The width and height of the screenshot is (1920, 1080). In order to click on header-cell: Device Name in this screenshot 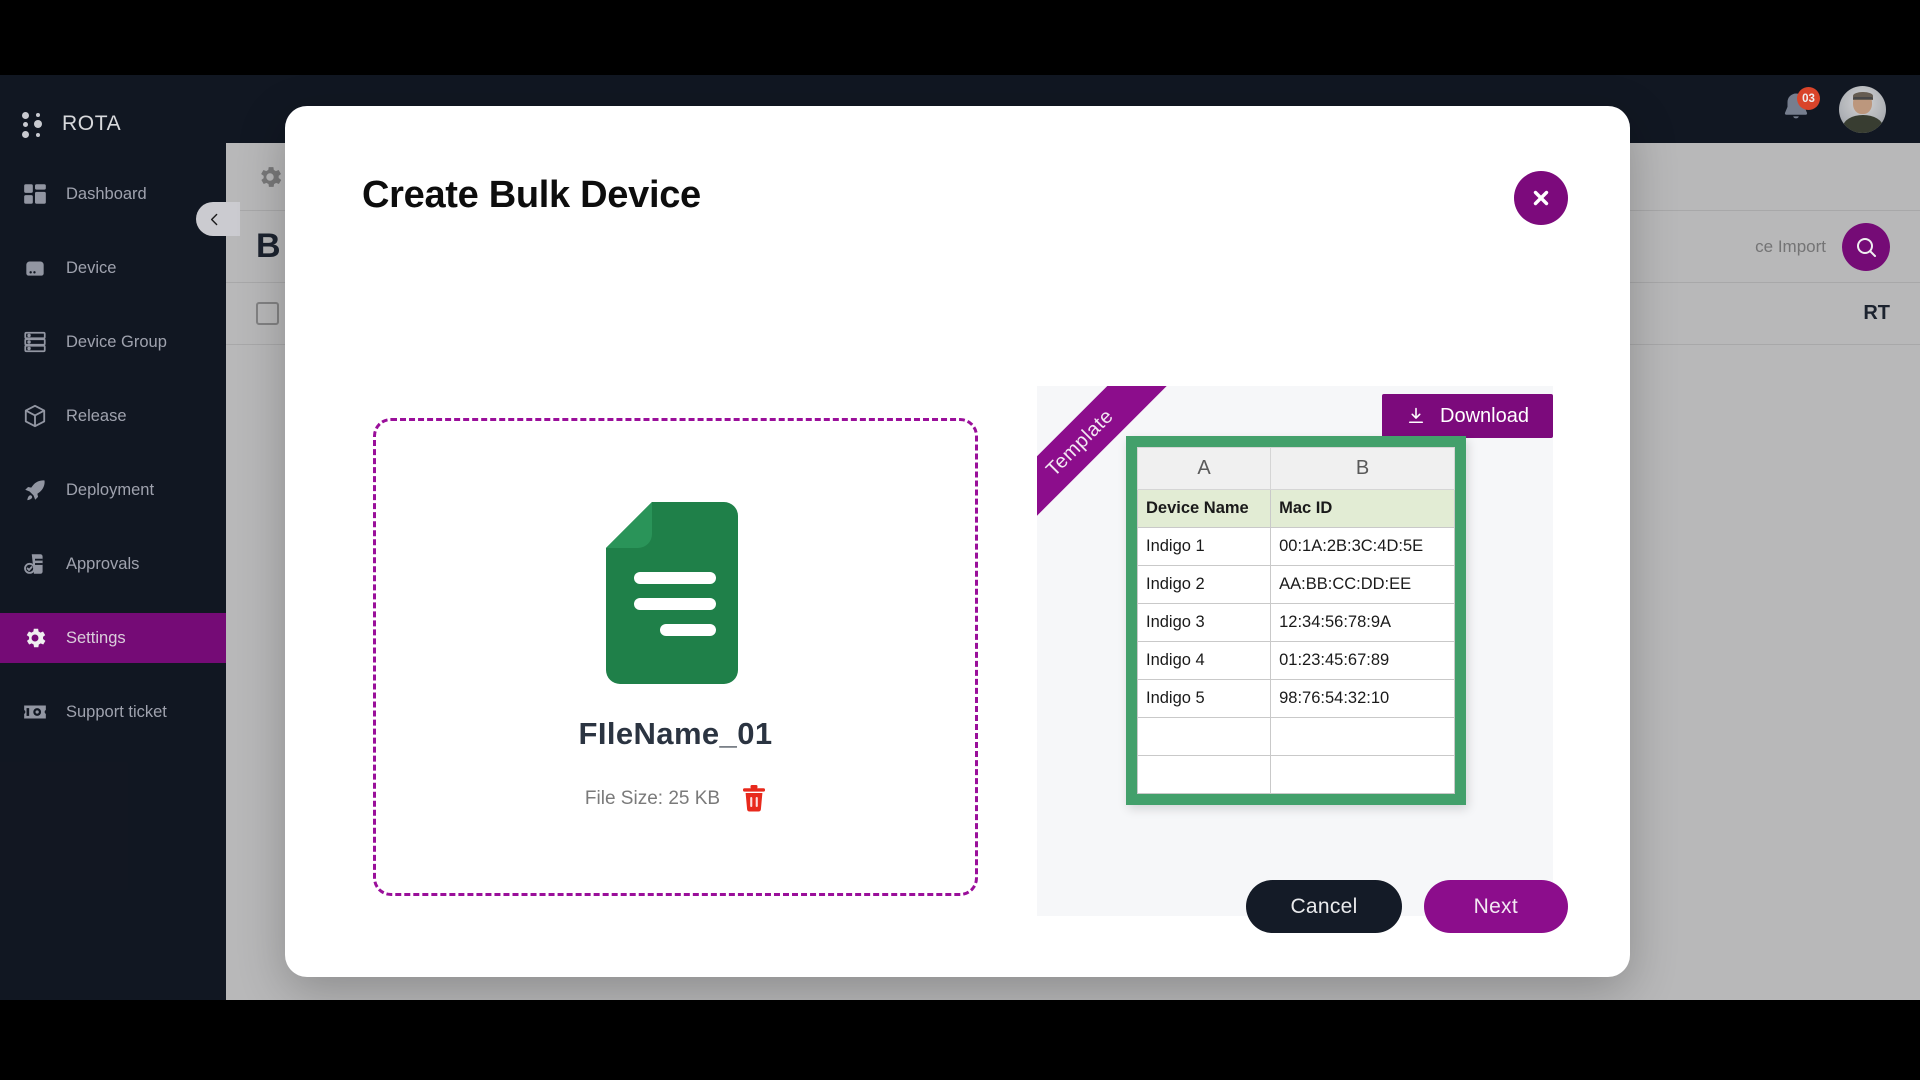, I will do `click(1204, 508)`.